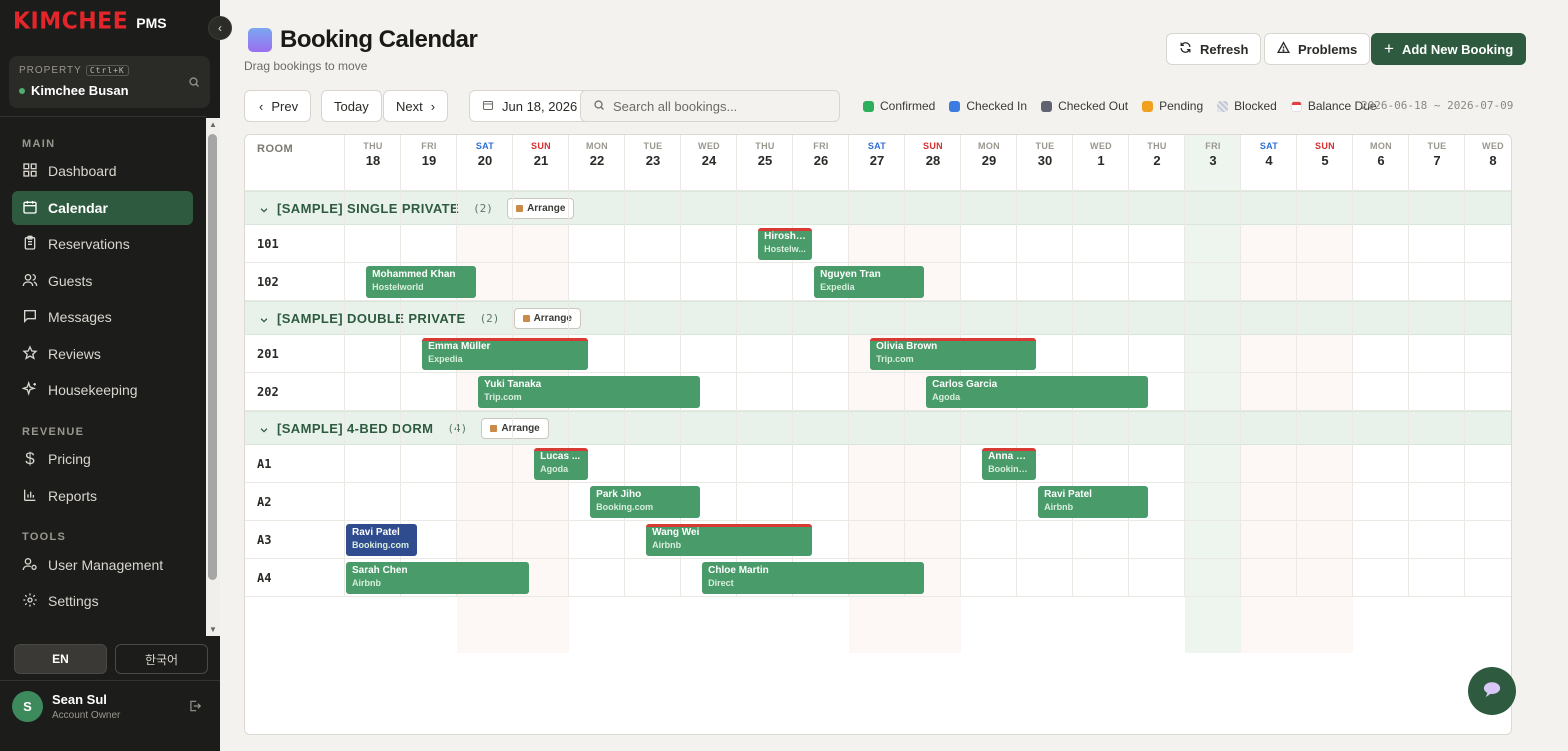 The image size is (1568, 751). What do you see at coordinates (709, 146) in the screenshot?
I see `day-name: WED` at bounding box center [709, 146].